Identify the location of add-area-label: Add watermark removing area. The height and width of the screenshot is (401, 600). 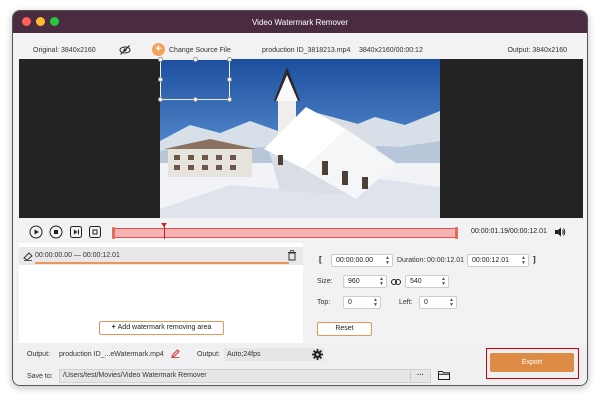
(164, 327).